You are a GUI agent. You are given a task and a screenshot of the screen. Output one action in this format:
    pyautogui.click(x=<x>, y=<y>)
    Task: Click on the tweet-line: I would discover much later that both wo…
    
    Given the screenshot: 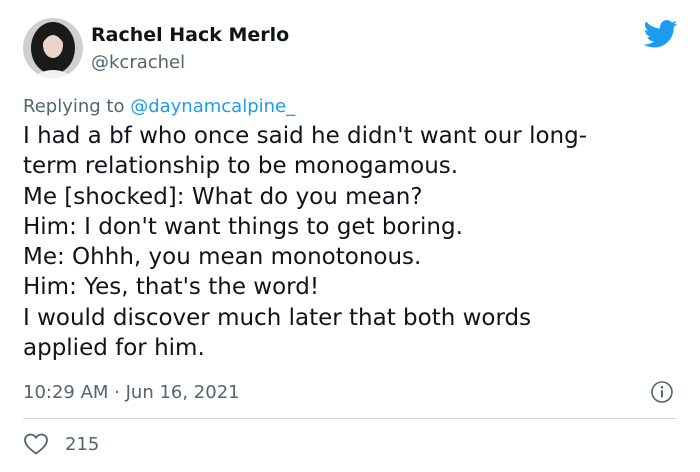 What is the action you would take?
    pyautogui.click(x=277, y=317)
    